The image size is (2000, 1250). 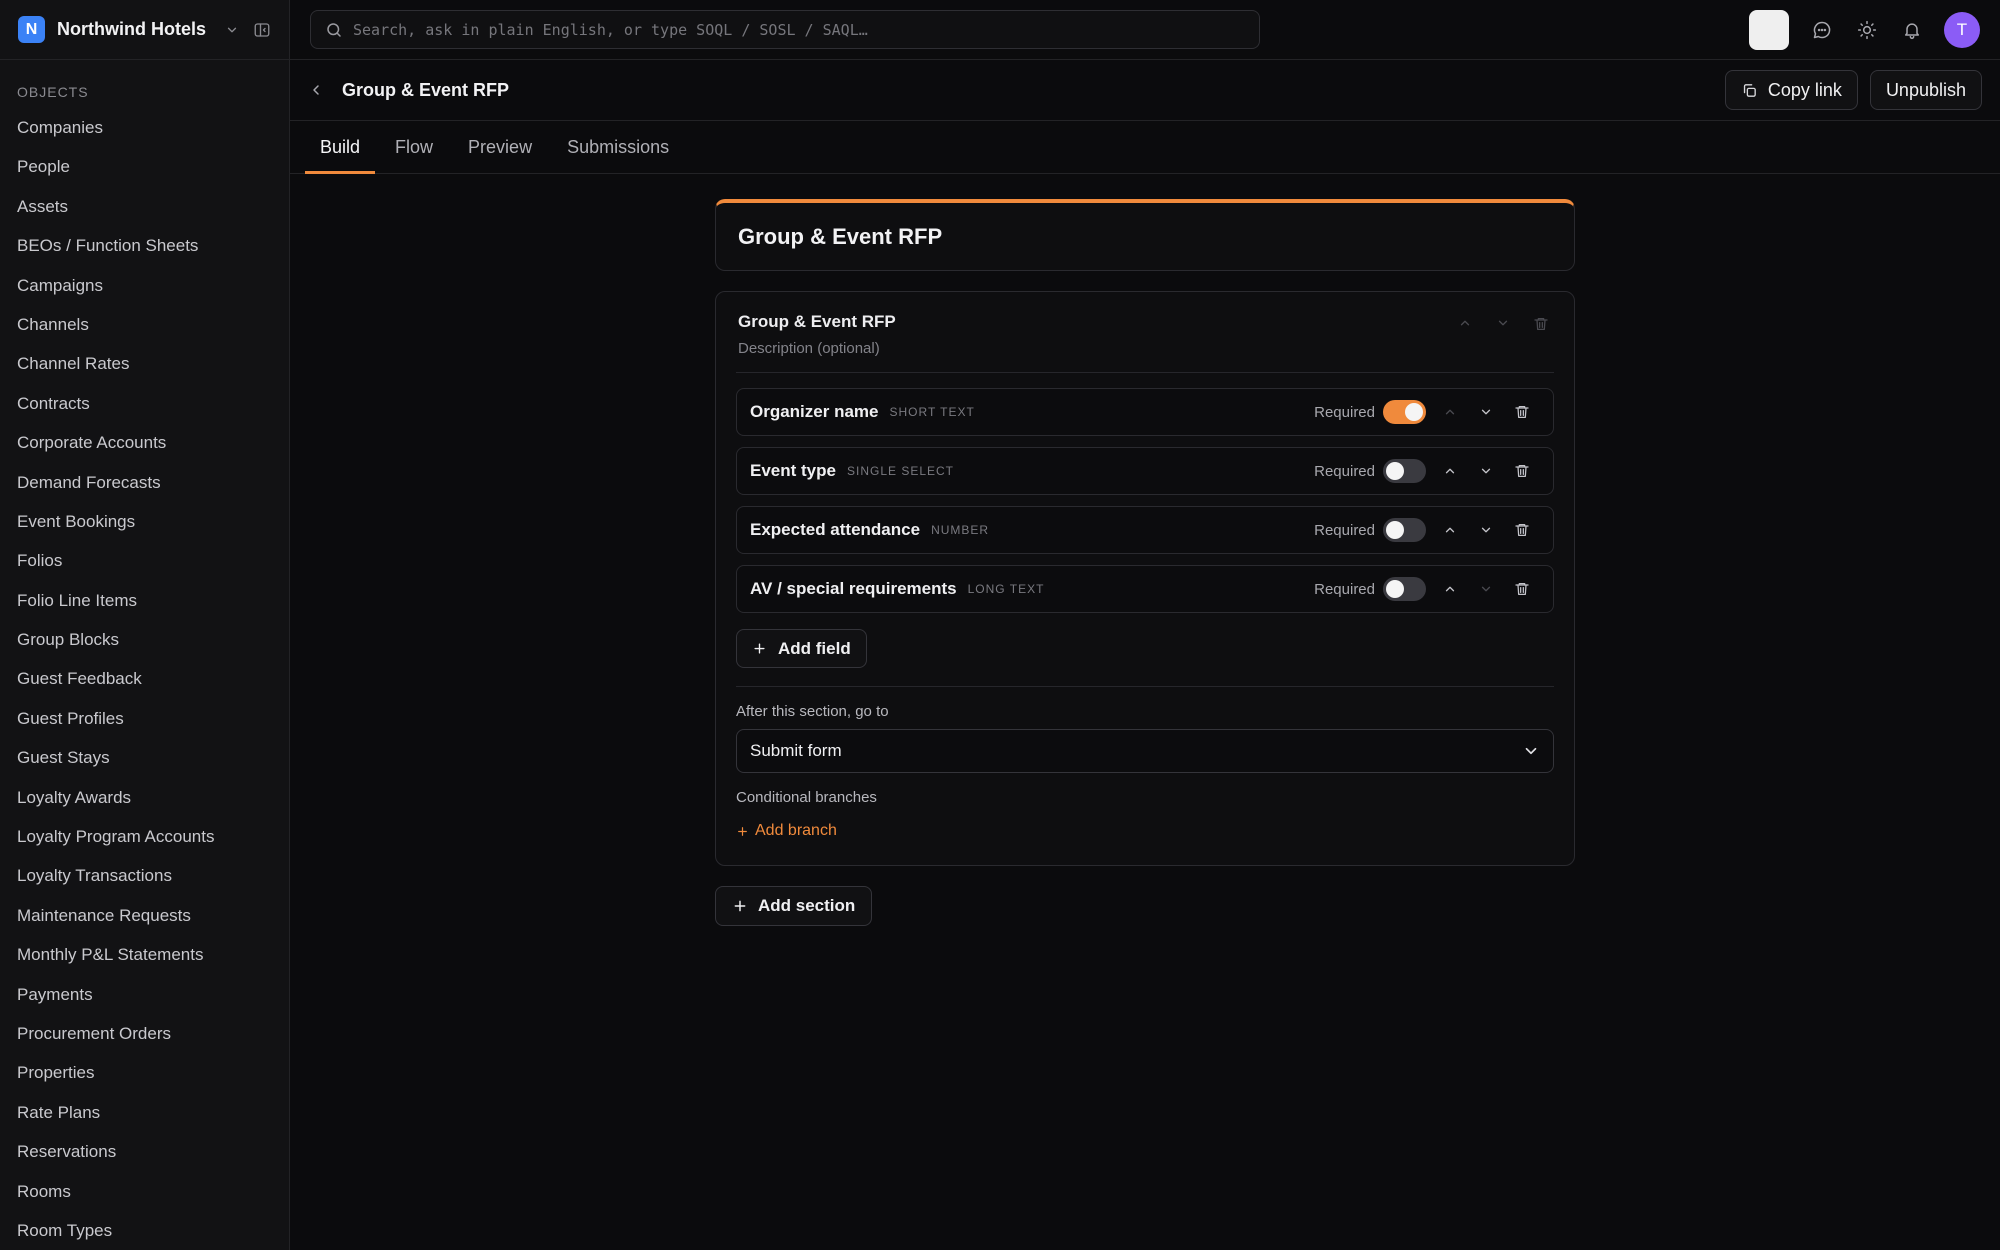 I want to click on sidebar-item: People, so click(x=144, y=166).